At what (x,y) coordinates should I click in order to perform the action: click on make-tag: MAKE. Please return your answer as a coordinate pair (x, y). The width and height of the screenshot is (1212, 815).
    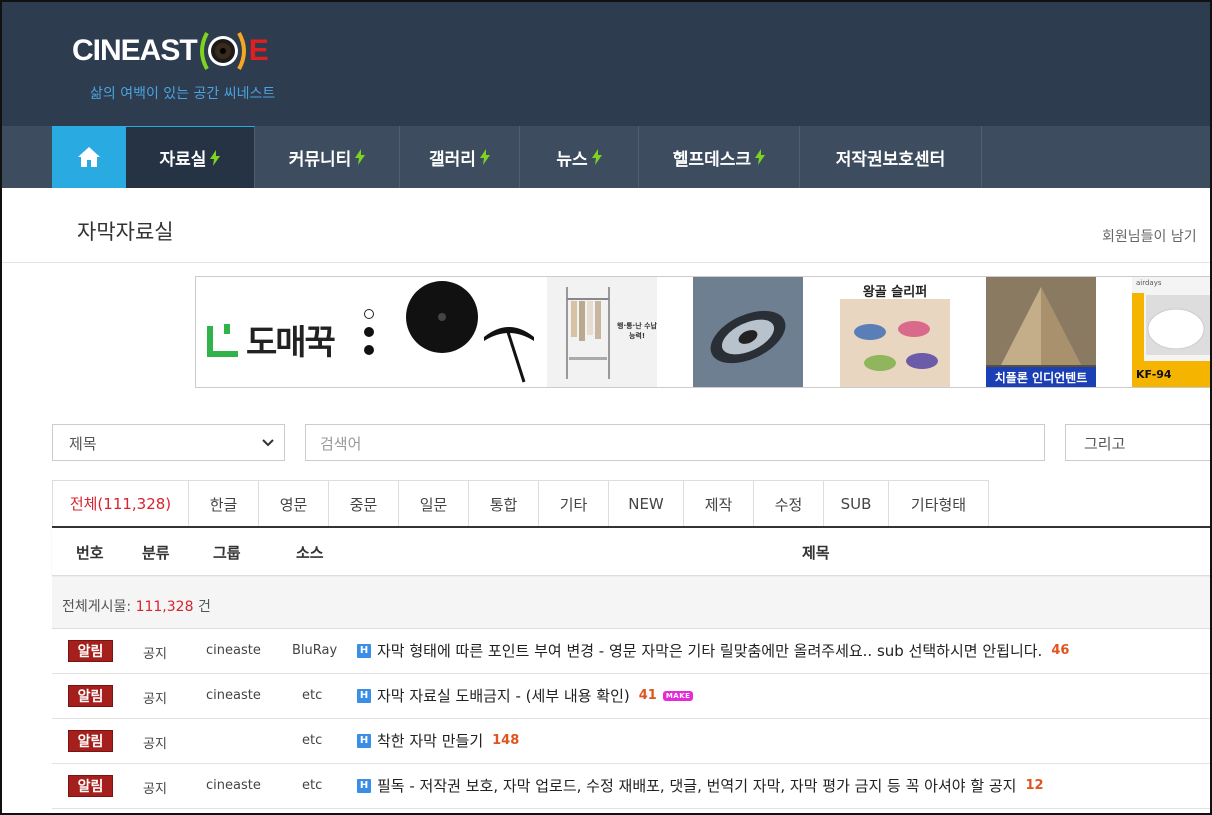
    Looking at the image, I should click on (678, 695).